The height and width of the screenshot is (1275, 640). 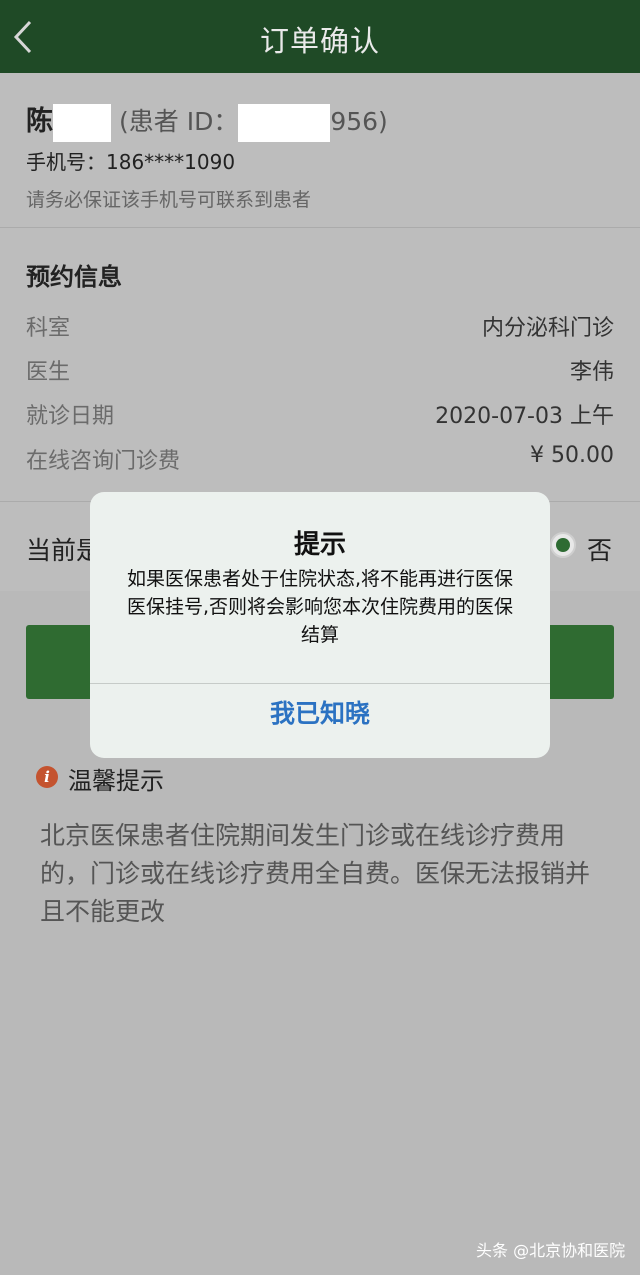 What do you see at coordinates (320, 459) in the screenshot?
I see `info-row-fee: 在线咨询门诊费 ¥ 50.00` at bounding box center [320, 459].